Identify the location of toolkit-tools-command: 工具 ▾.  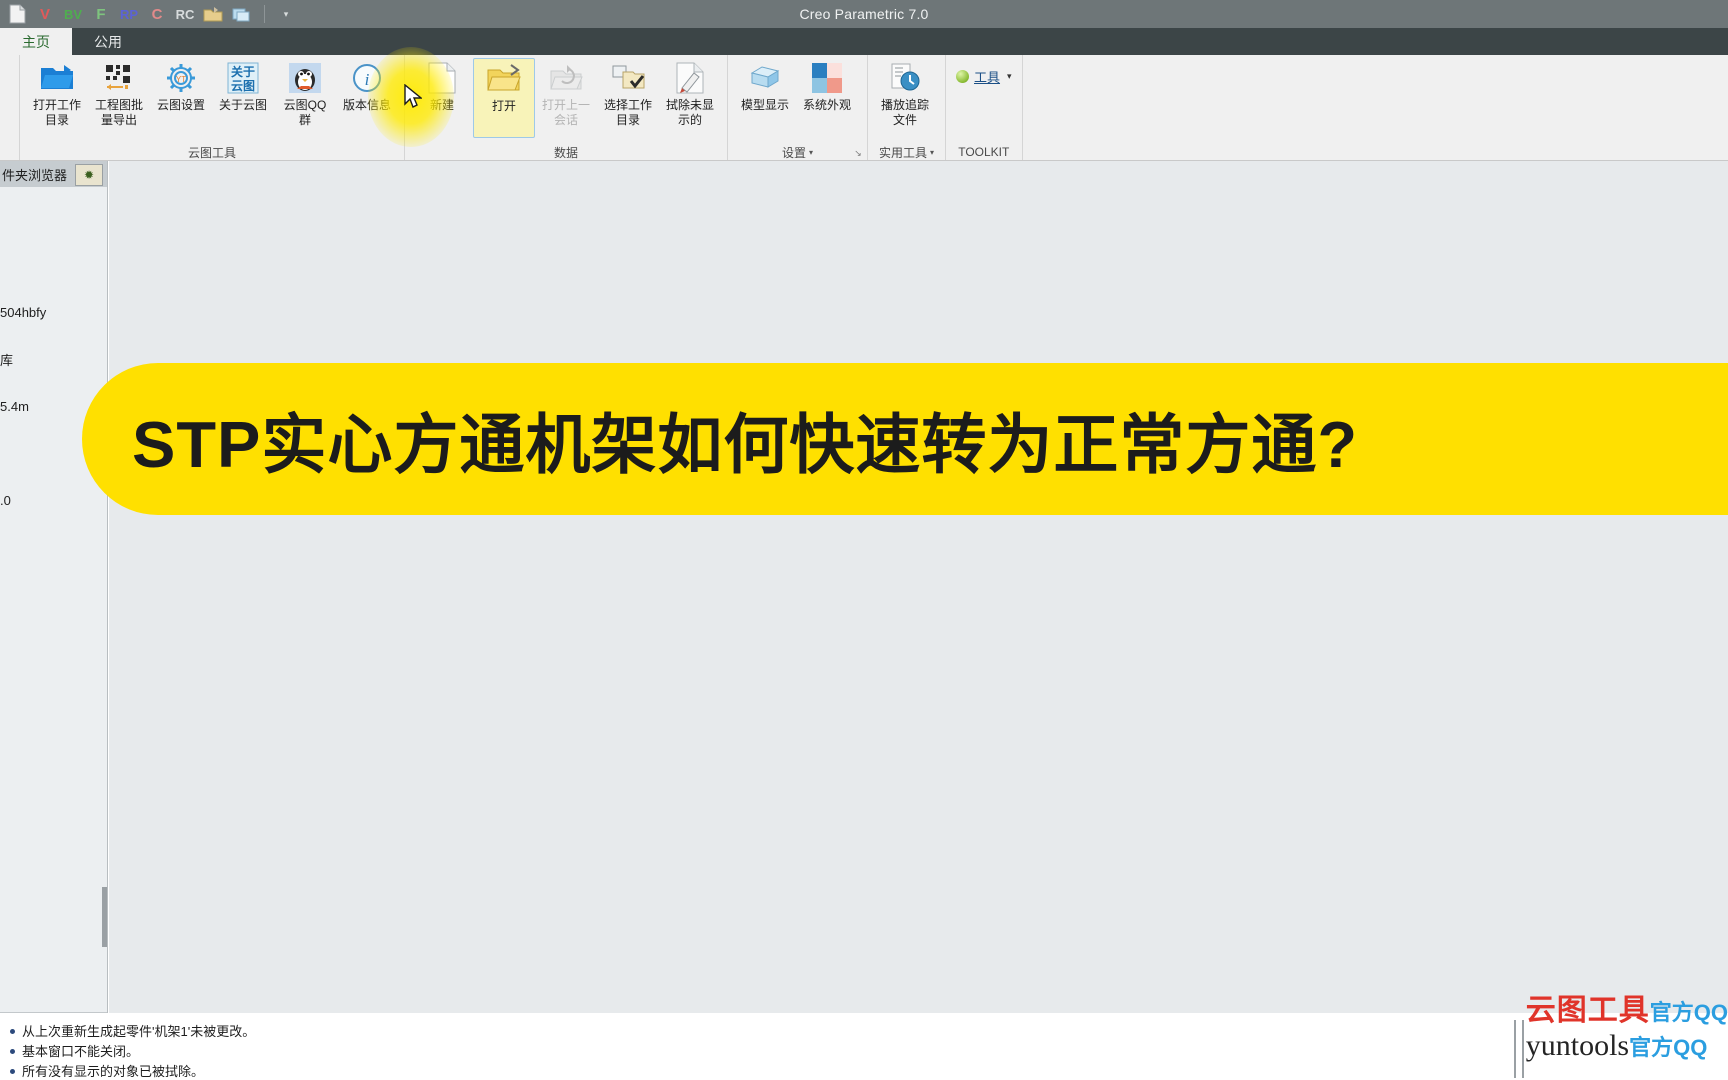
(984, 76).